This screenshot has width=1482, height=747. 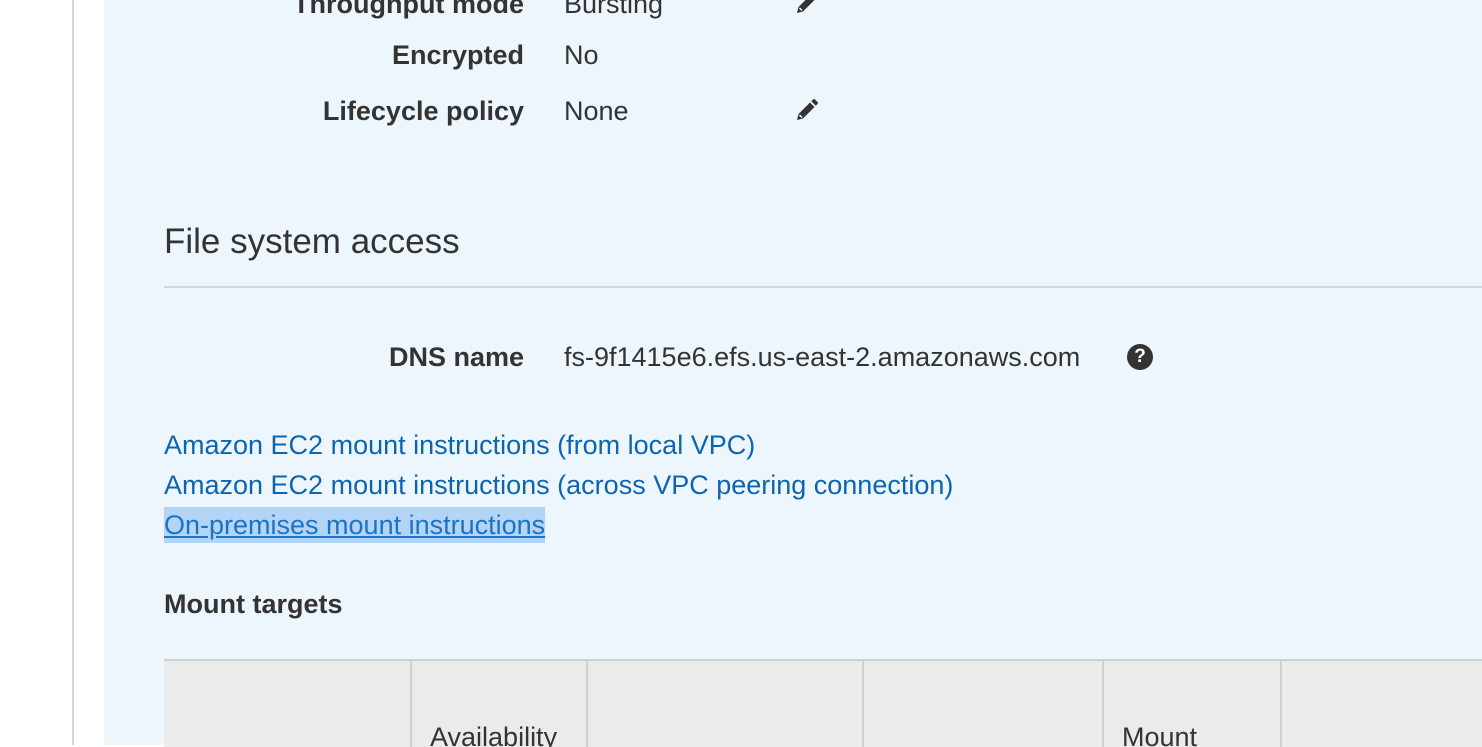 I want to click on dns-name-value: fs-9f1415e6.efs.us-east-2.amazonaws.com, so click(x=822, y=357).